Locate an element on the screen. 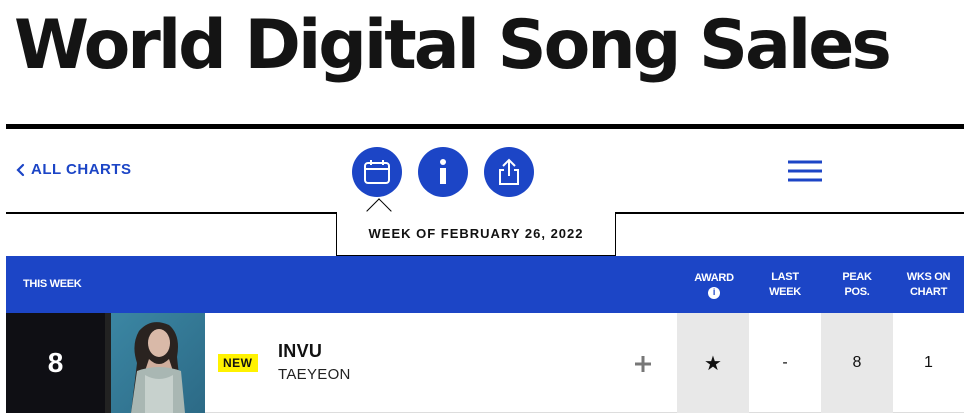 The image size is (978, 419). info-icon is located at coordinates (443, 171).